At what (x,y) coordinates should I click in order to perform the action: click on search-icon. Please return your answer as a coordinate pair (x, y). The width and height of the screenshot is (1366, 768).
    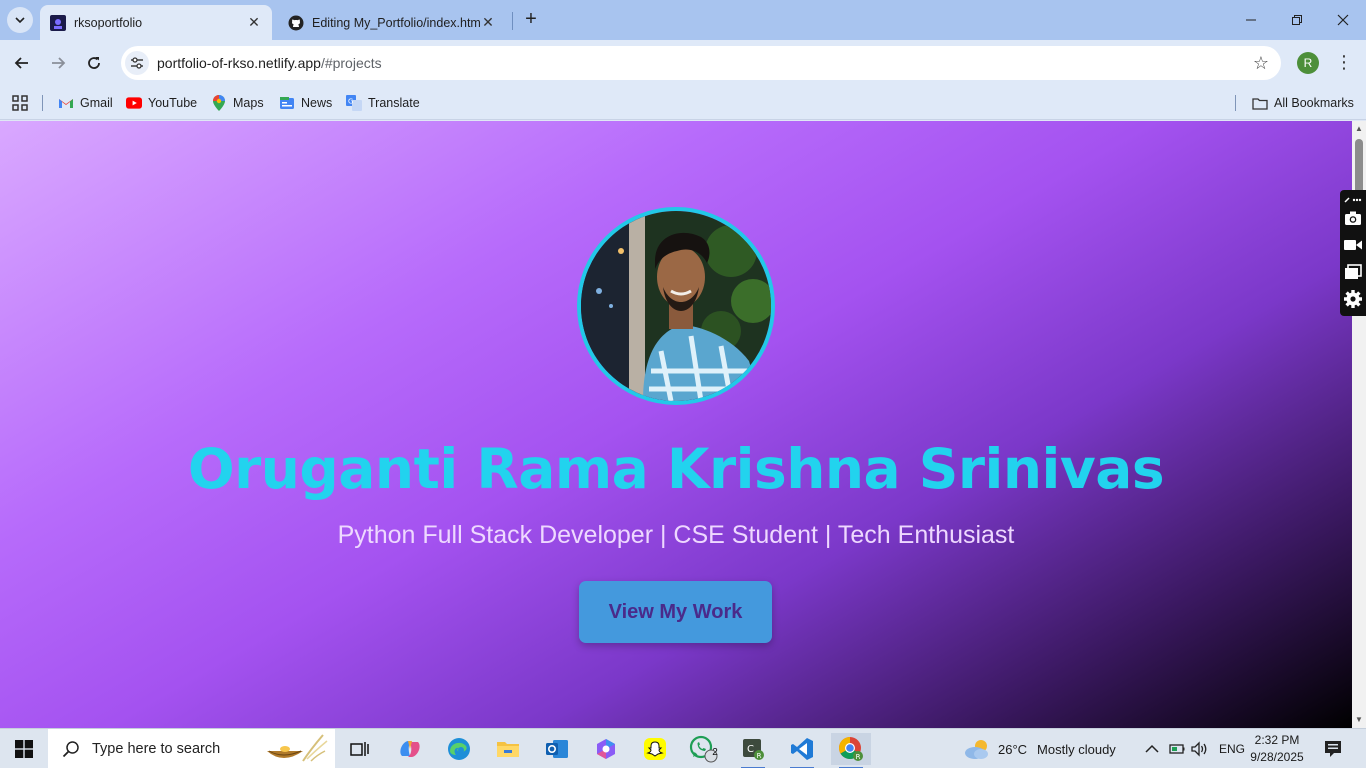
    Looking at the image, I should click on (70, 749).